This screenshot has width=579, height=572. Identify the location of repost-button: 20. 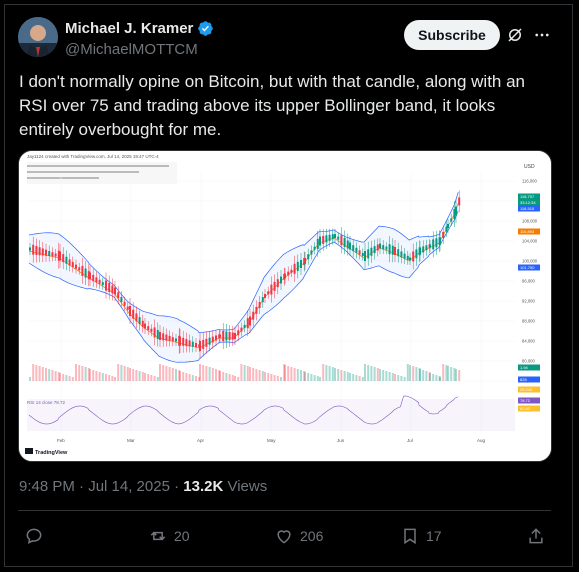
(169, 536).